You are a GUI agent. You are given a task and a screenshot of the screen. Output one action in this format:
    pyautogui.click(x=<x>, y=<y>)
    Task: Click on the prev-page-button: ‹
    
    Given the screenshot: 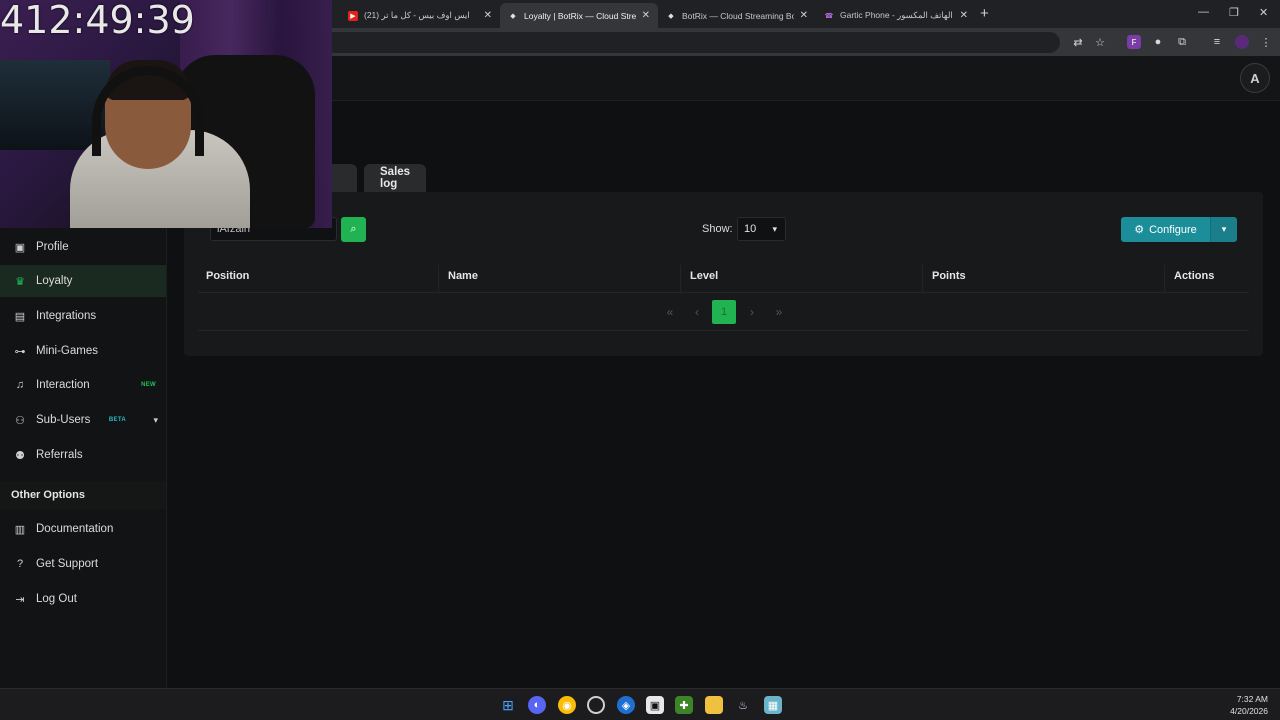 What is the action you would take?
    pyautogui.click(x=697, y=312)
    